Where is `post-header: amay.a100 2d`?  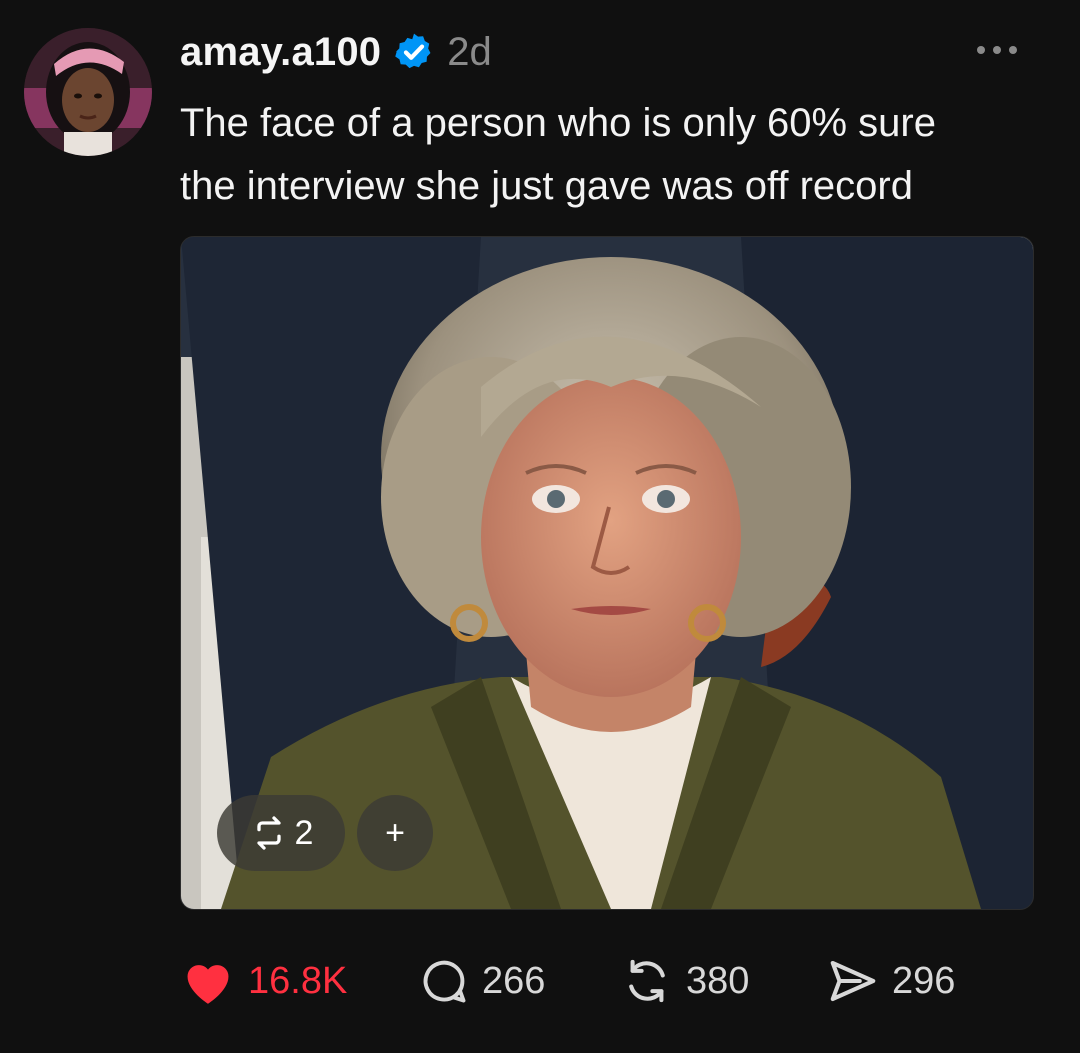
post-header: amay.a100 2d is located at coordinates (336, 52).